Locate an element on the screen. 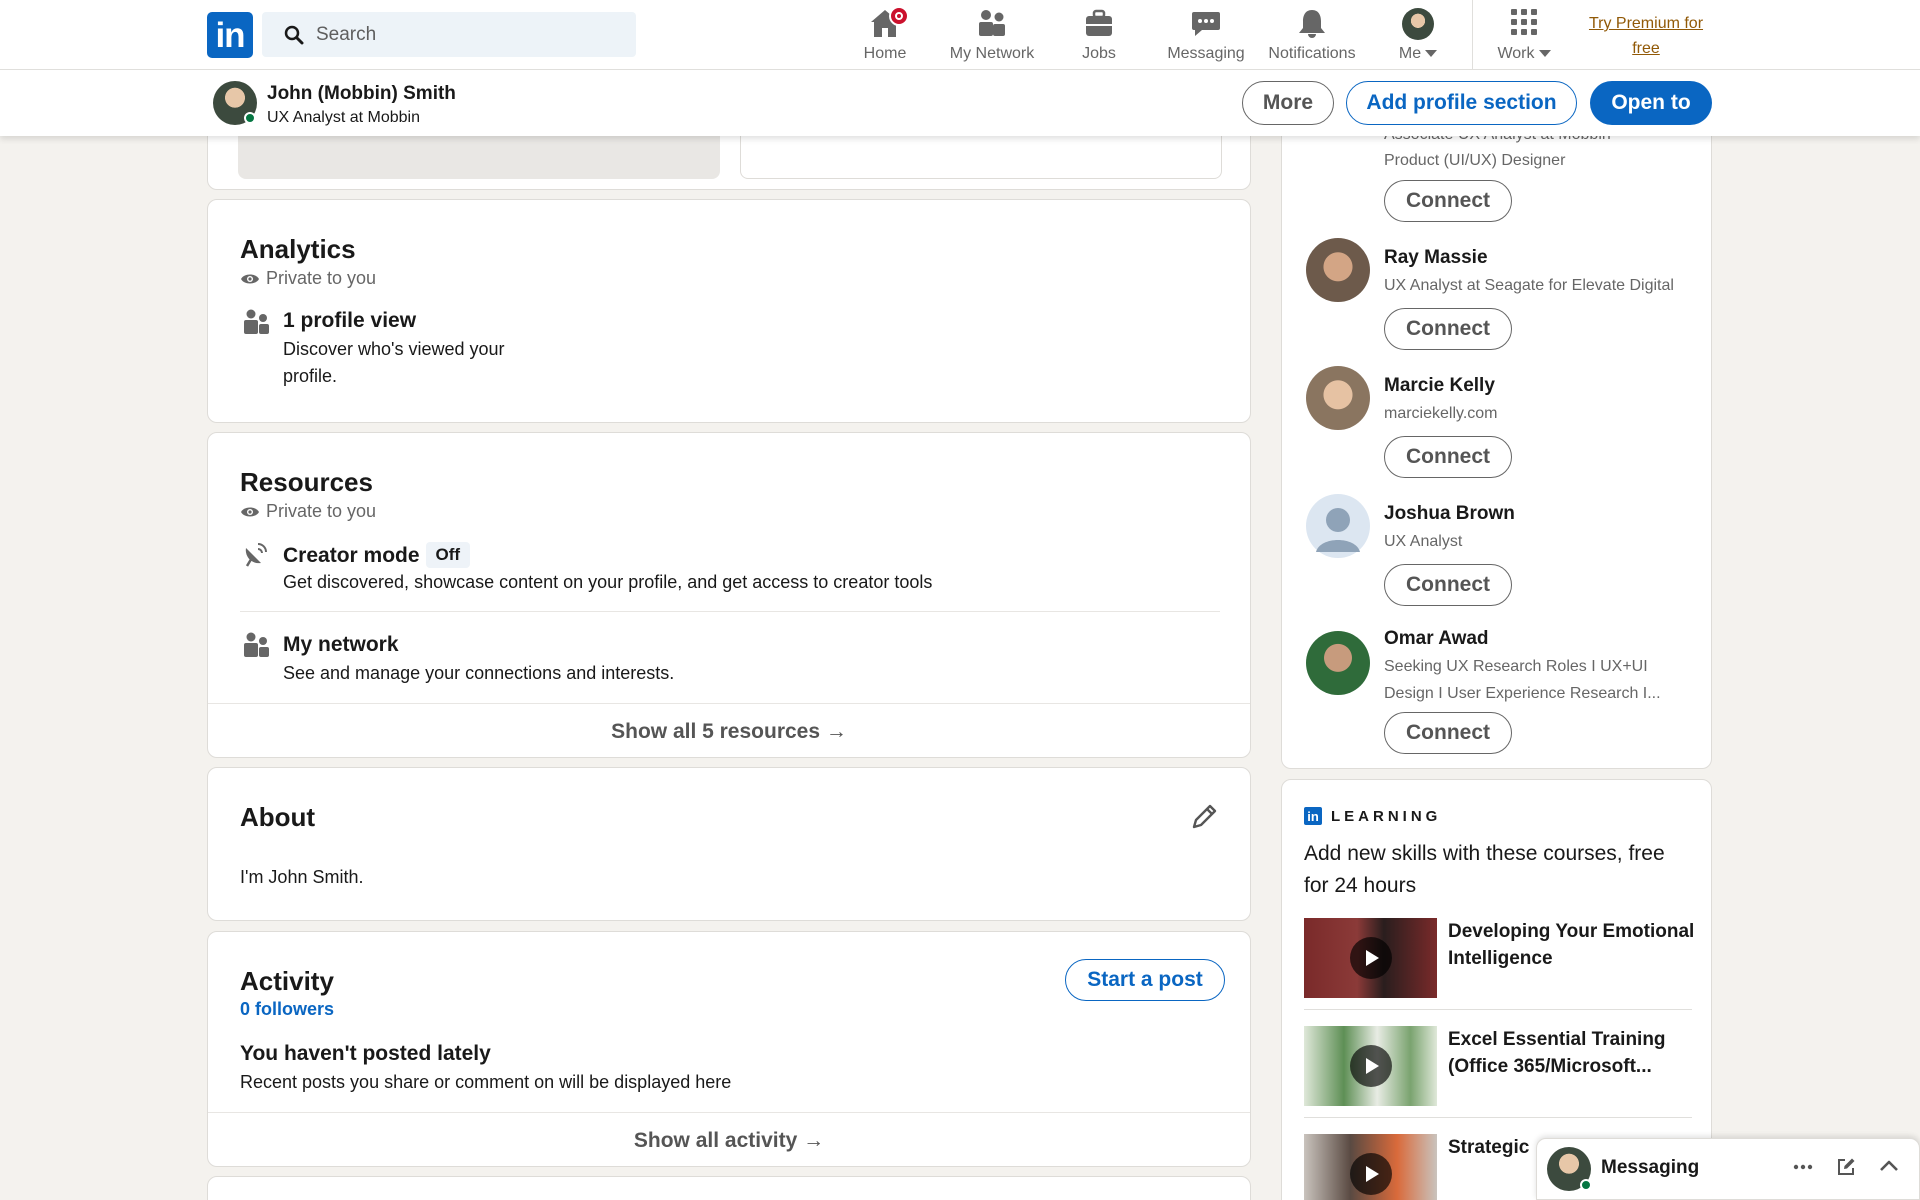 This screenshot has width=1920, height=1200. nav-work: Work is located at coordinates (1524, 35).